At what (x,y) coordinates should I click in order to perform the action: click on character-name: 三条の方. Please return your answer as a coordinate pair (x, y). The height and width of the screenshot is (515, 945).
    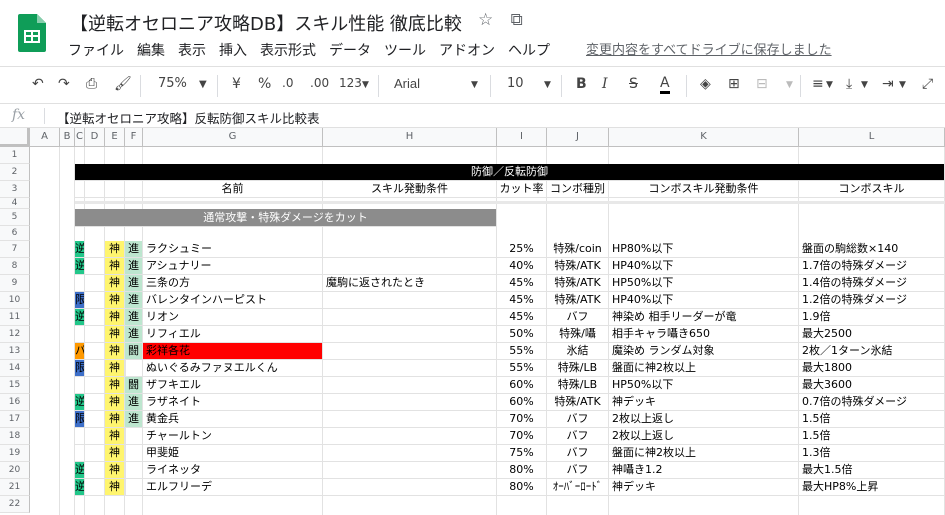
    Looking at the image, I should click on (233, 283).